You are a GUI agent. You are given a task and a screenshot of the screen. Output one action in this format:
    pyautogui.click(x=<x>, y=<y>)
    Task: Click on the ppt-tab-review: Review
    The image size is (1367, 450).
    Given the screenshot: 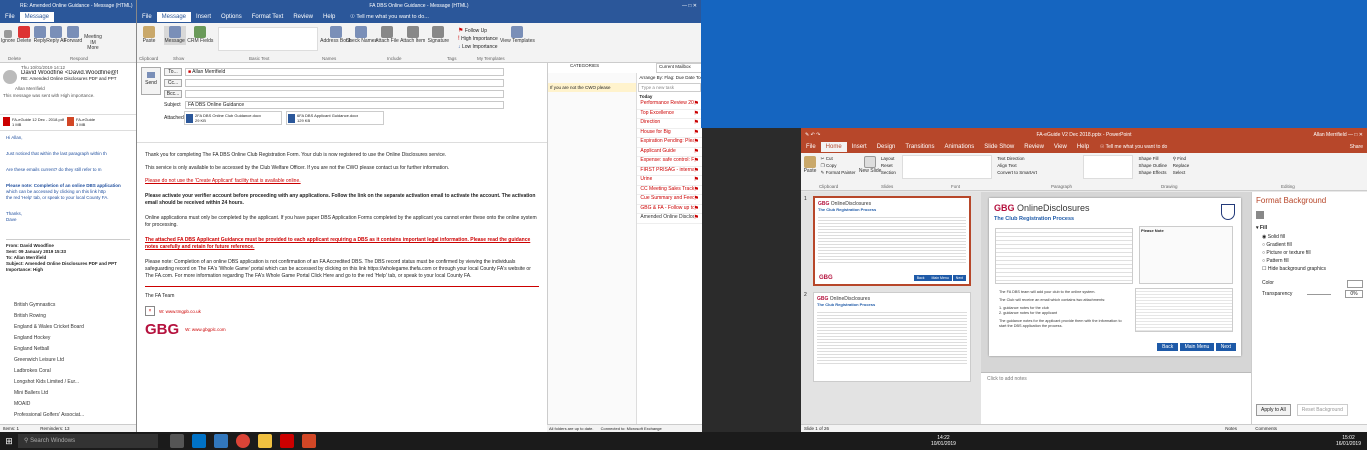 What is the action you would take?
    pyautogui.click(x=1034, y=147)
    